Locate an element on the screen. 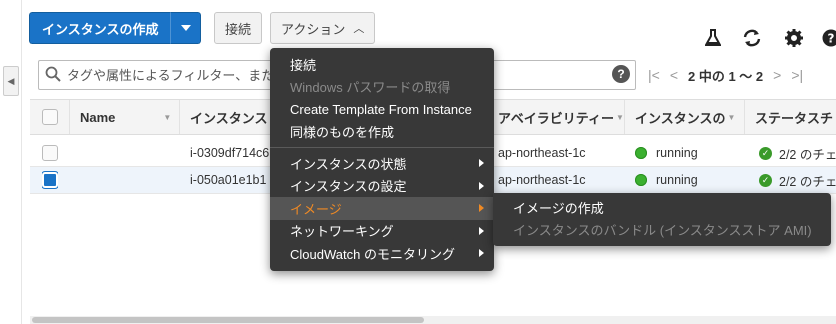  column-header-state: インスタンスの ▼ is located at coordinates (685, 117).